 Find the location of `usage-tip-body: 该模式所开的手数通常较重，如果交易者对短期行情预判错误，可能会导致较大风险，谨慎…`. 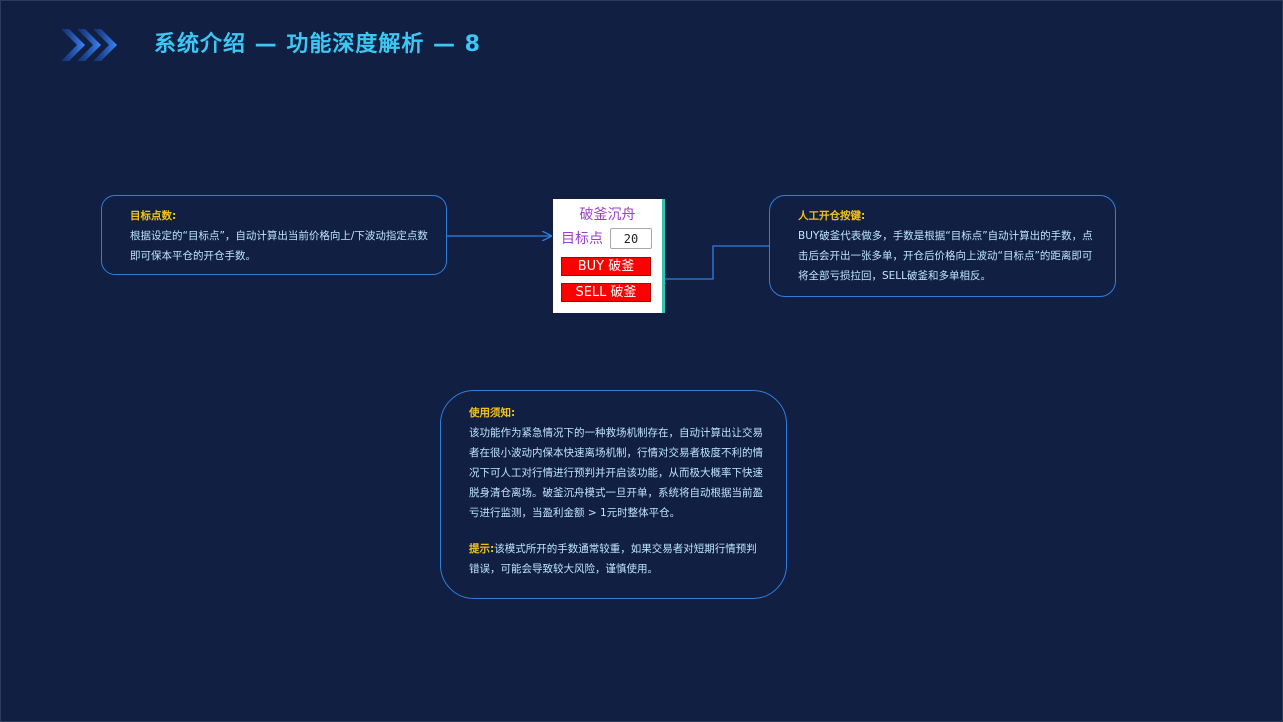

usage-tip-body: 该模式所开的手数通常较重，如果交易者对短期行情预判错误，可能会导致较大风险，谨慎… is located at coordinates (613, 559).